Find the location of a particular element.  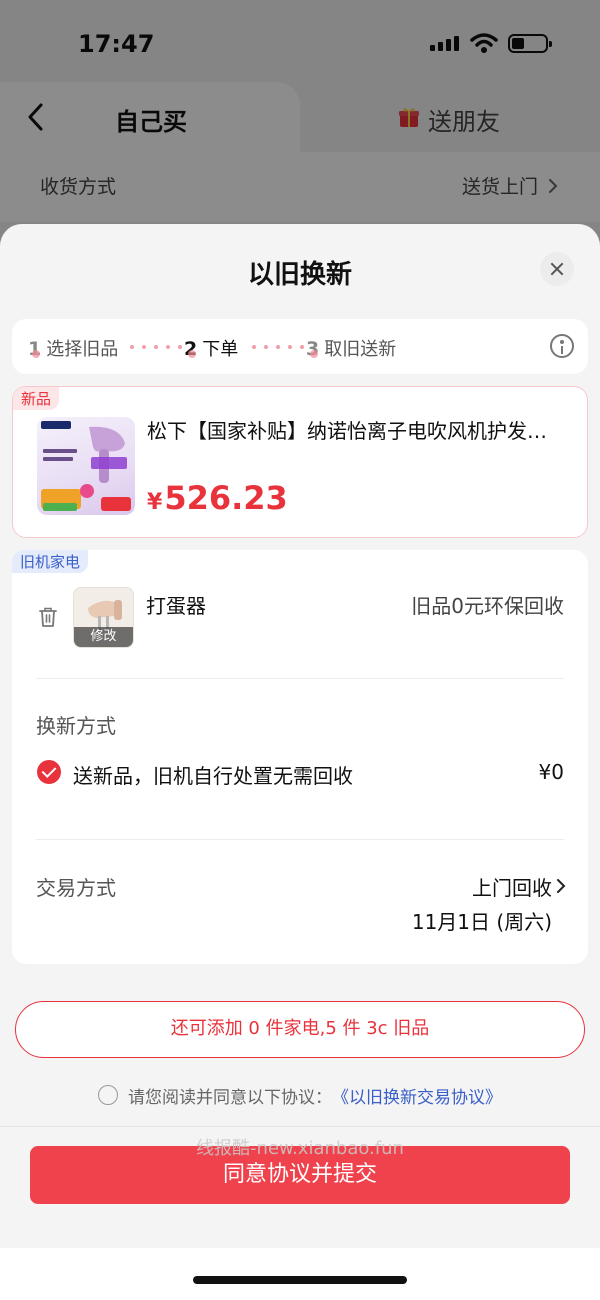

wifi-icon is located at coordinates (484, 43).